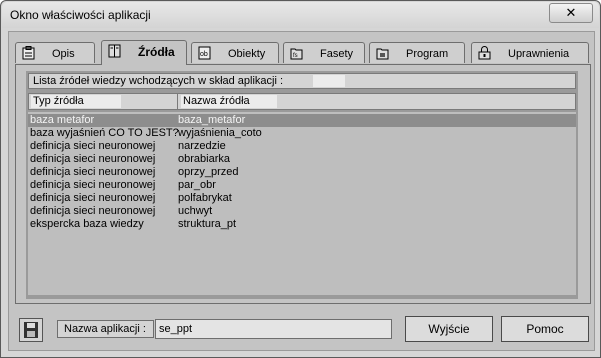  What do you see at coordinates (484, 53) in the screenshot?
I see `lock-icon` at bounding box center [484, 53].